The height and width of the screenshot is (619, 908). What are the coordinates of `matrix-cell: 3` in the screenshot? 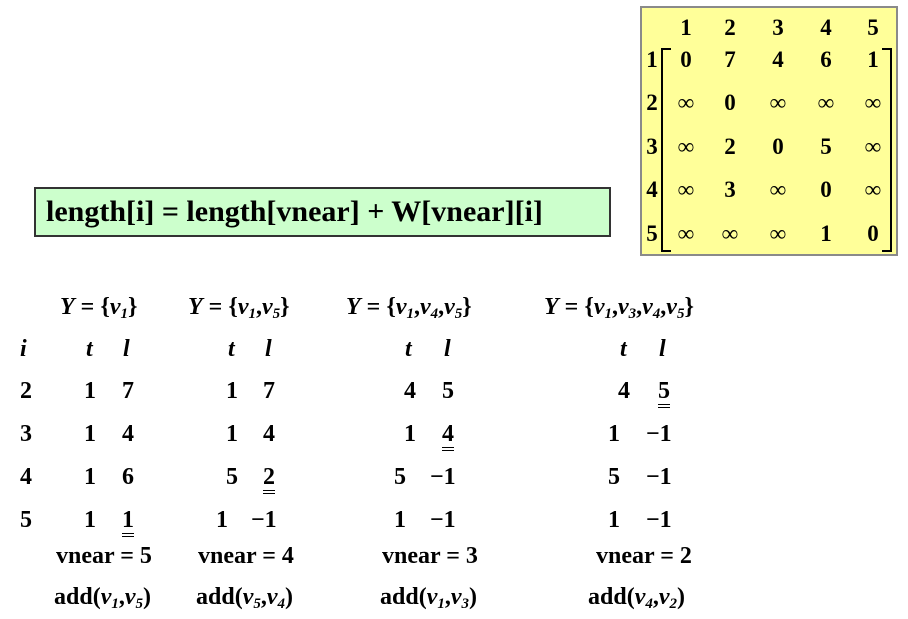 It's located at (730, 189).